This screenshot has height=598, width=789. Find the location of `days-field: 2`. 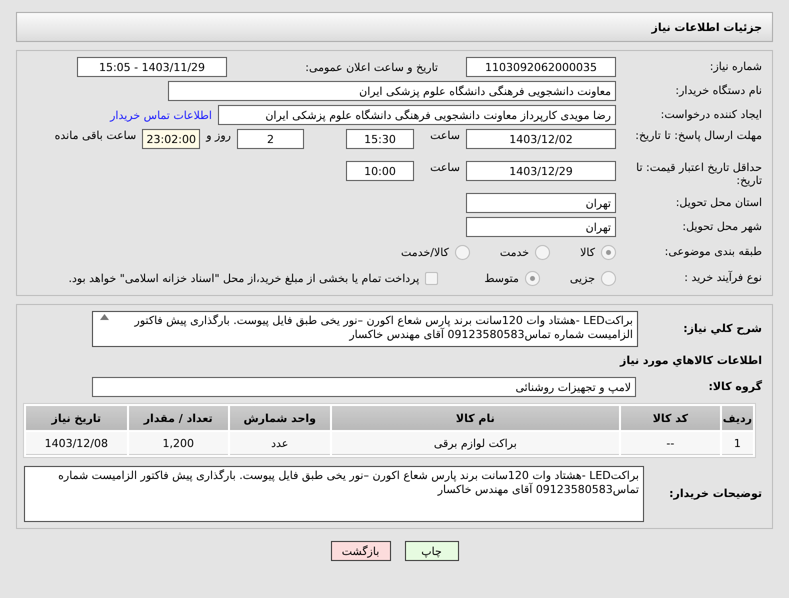

days-field: 2 is located at coordinates (270, 139).